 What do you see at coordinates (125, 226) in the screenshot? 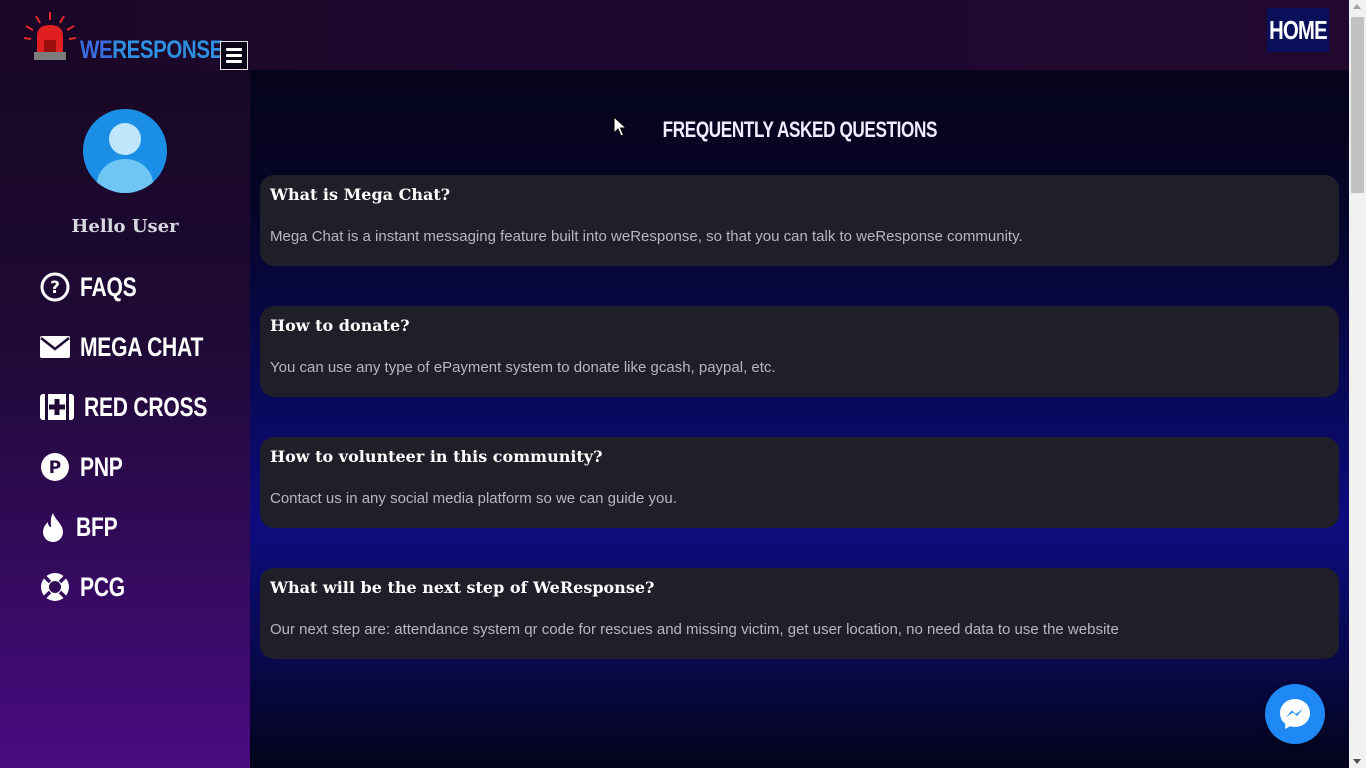
I see `greeting-text: Hello User` at bounding box center [125, 226].